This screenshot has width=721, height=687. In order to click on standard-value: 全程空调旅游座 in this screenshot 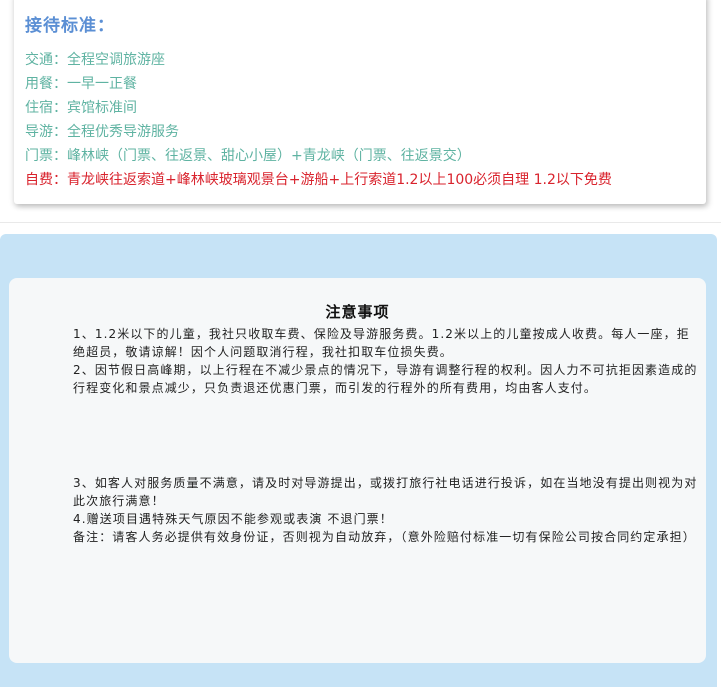, I will do `click(116, 60)`.